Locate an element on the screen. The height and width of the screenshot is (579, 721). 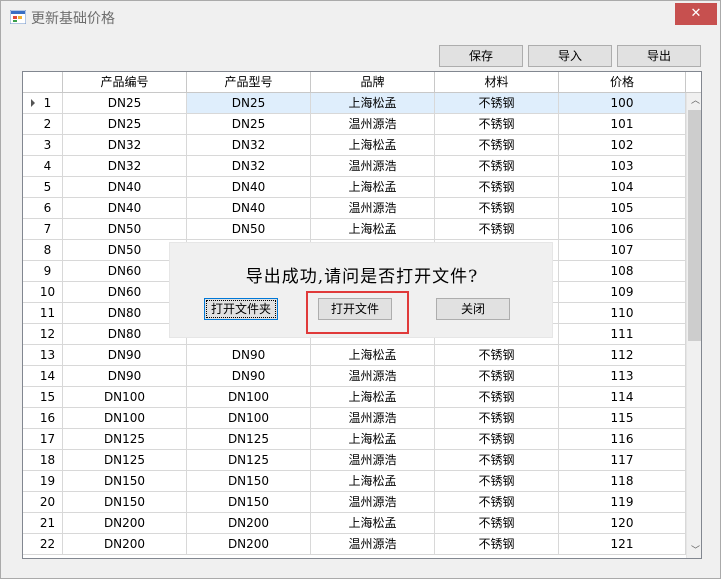
row-number: 17 is located at coordinates (43, 439).